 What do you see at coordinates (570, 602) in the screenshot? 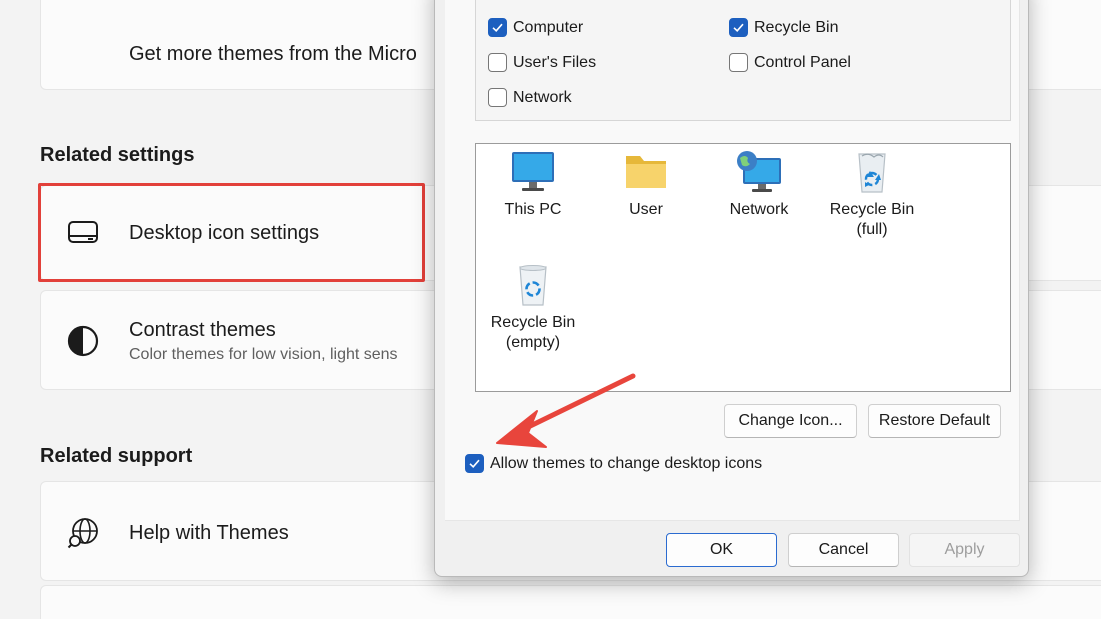
I see `next-support-card` at bounding box center [570, 602].